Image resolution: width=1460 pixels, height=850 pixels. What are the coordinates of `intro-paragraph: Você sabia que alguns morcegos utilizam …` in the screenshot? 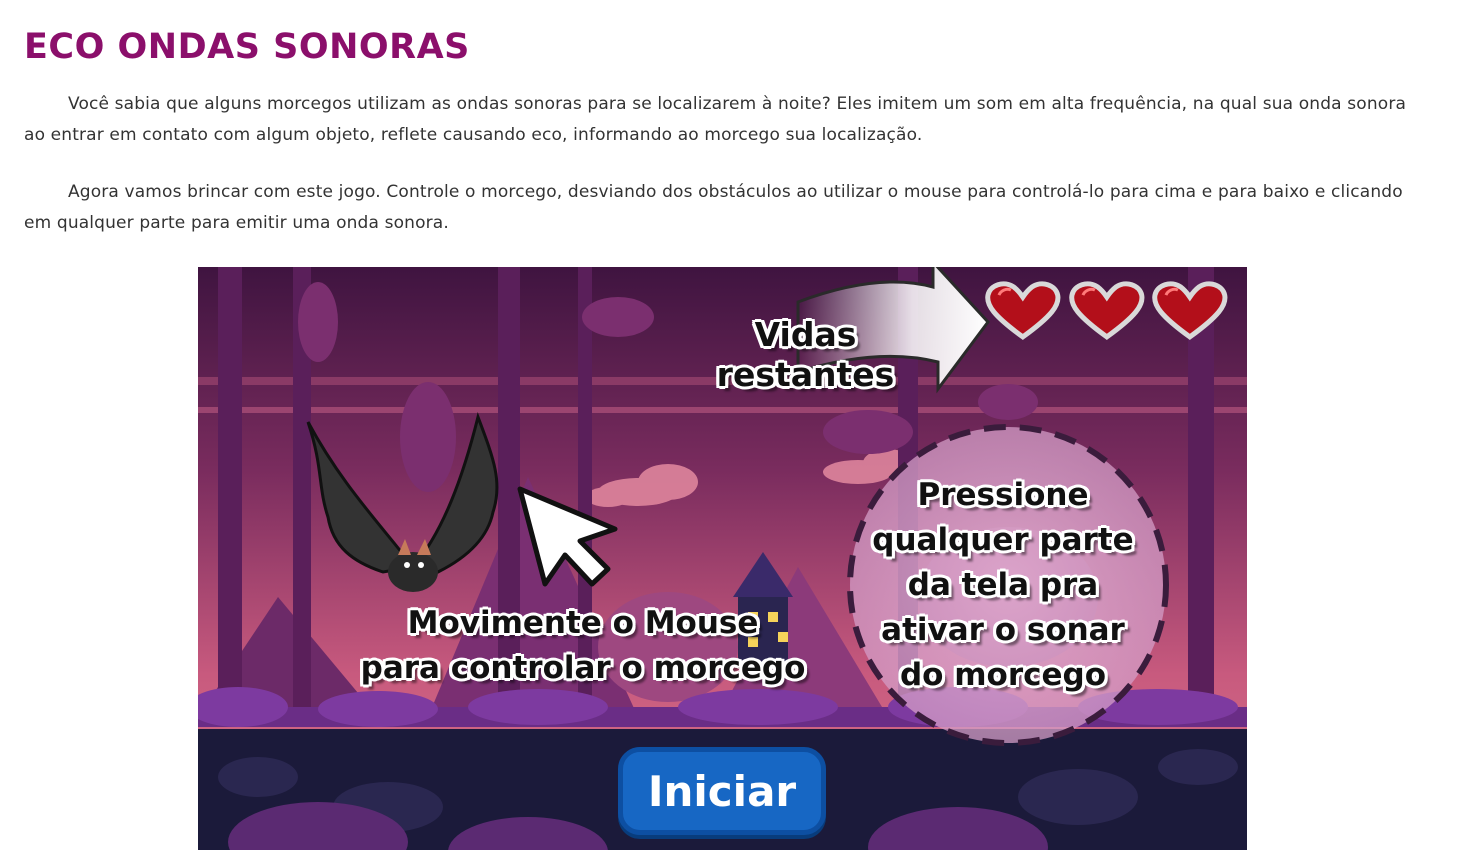 It's located at (715, 119).